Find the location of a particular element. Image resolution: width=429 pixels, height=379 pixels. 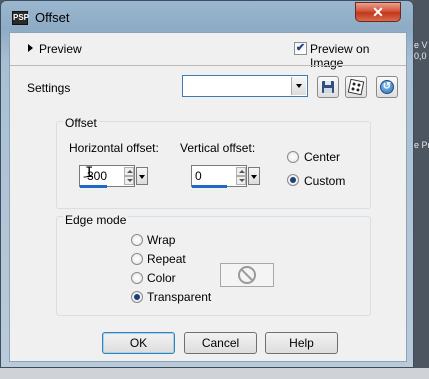

offset-group-title: Offset is located at coordinates (81, 123).